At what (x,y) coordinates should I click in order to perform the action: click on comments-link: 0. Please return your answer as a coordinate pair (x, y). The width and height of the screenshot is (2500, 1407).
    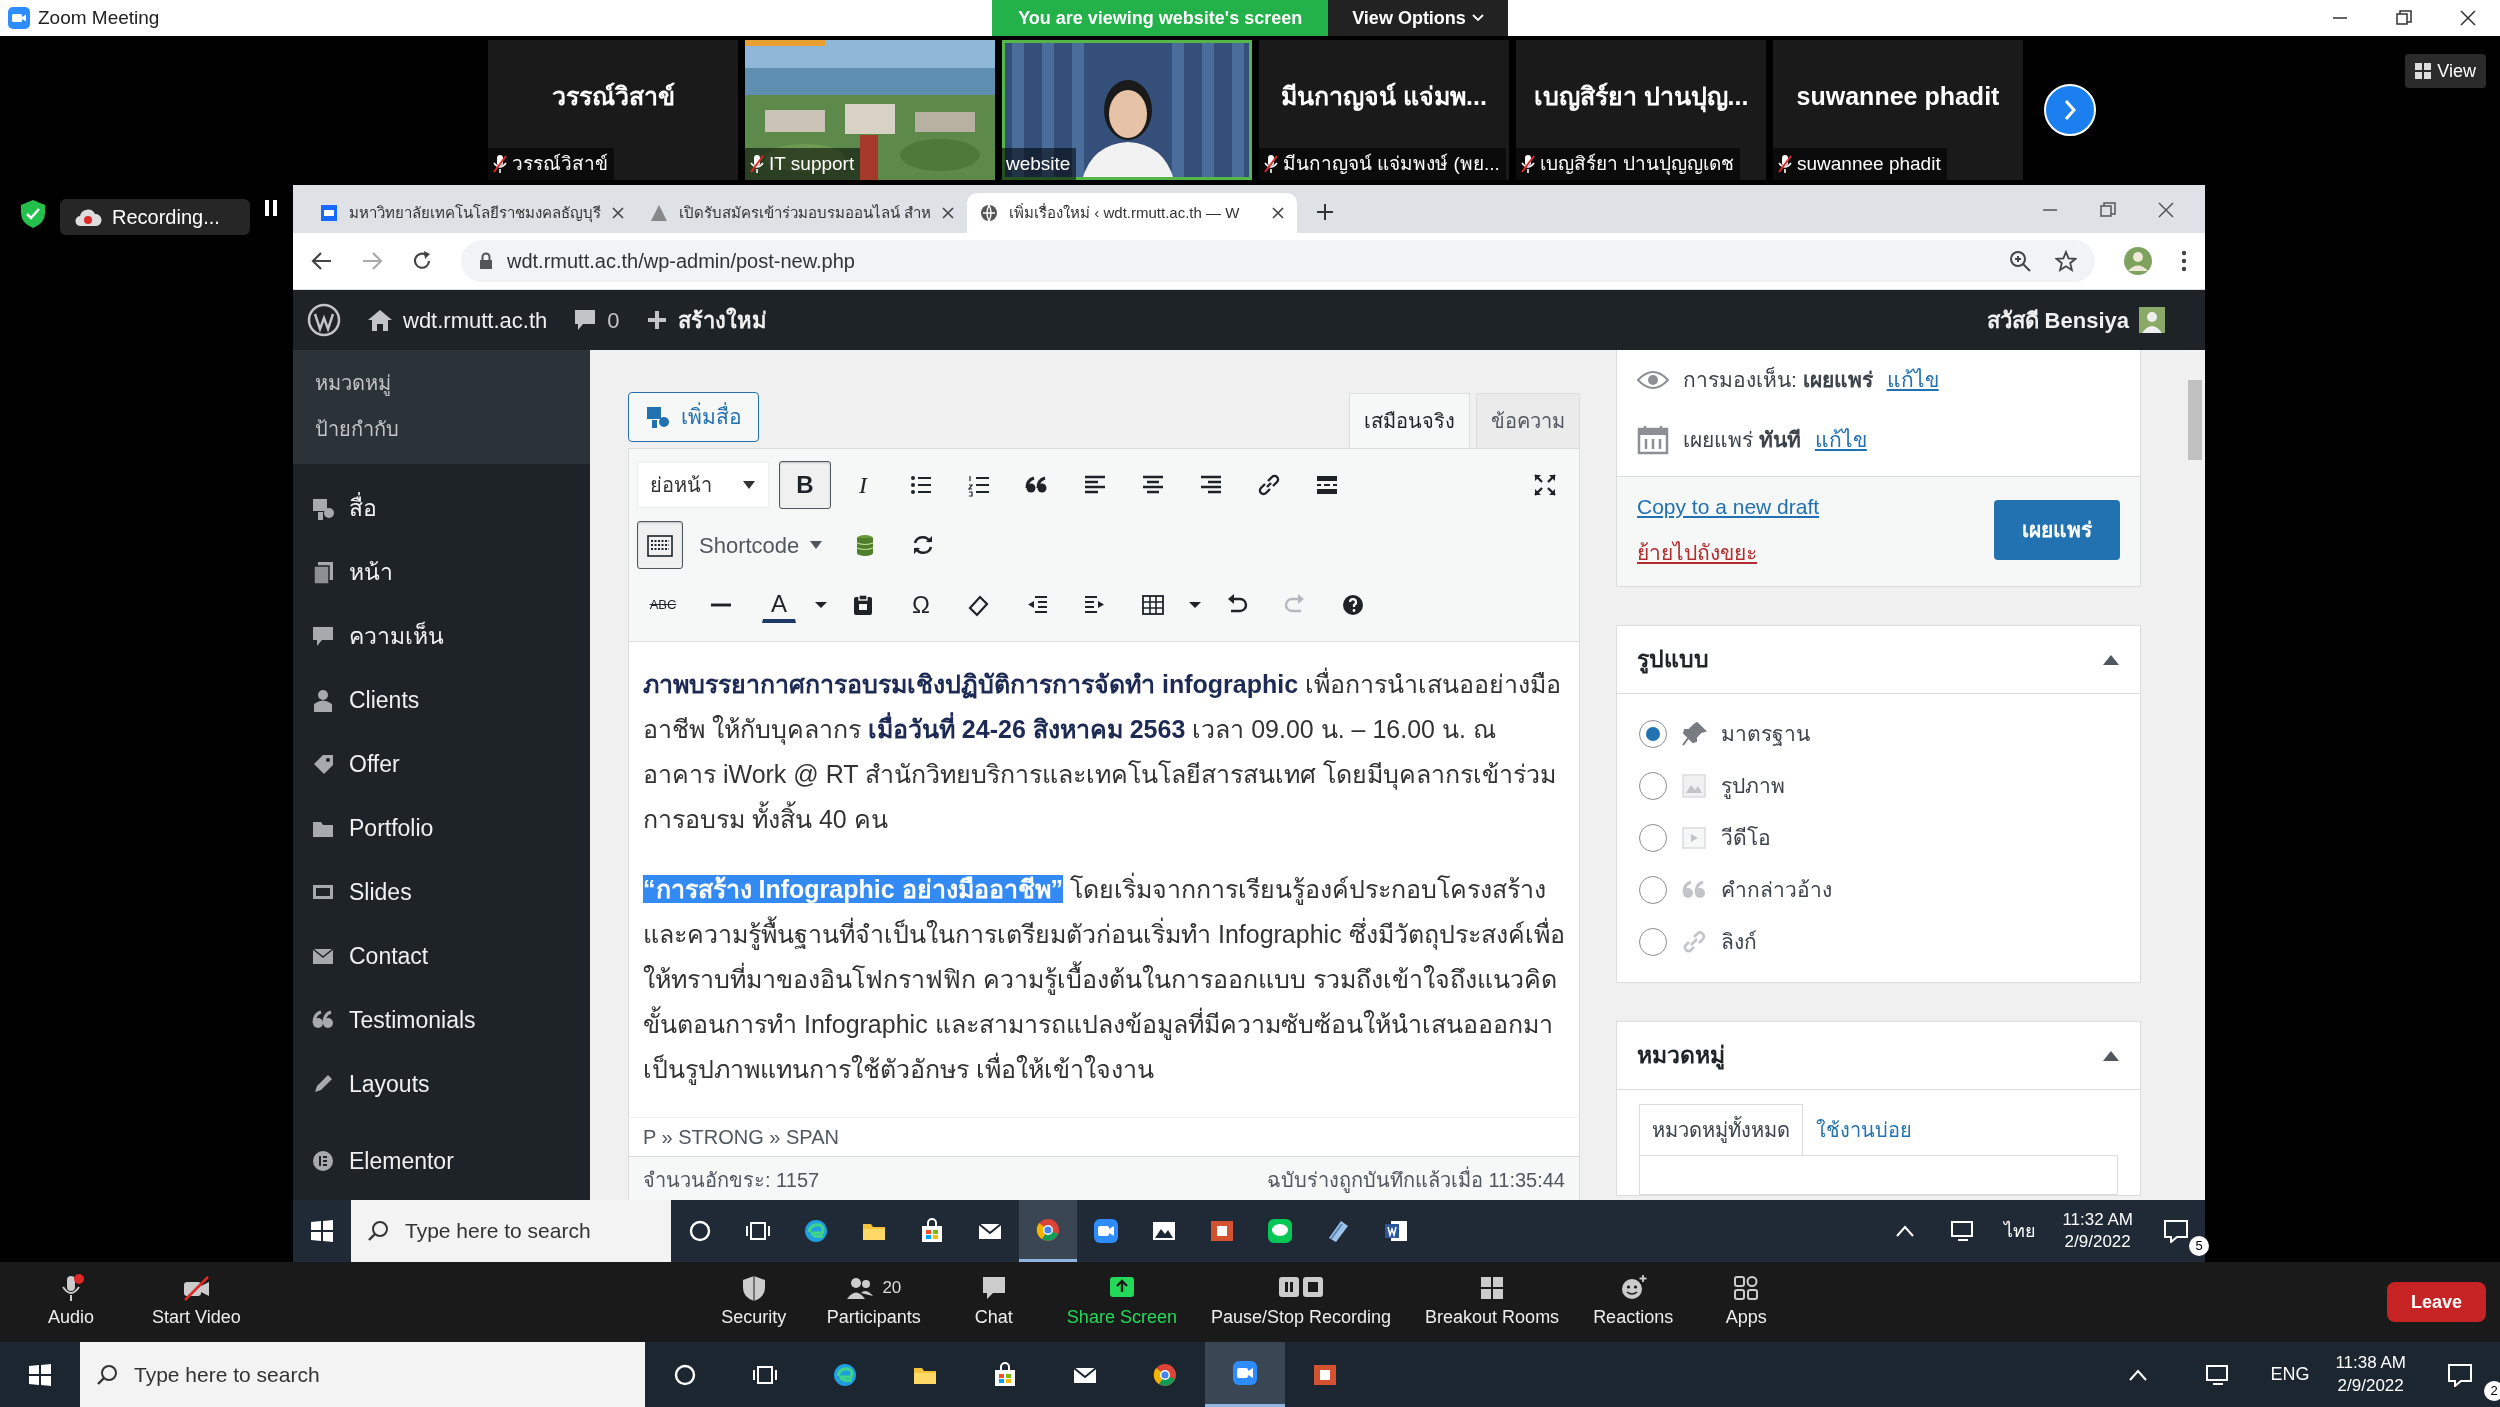
    Looking at the image, I should click on (596, 320).